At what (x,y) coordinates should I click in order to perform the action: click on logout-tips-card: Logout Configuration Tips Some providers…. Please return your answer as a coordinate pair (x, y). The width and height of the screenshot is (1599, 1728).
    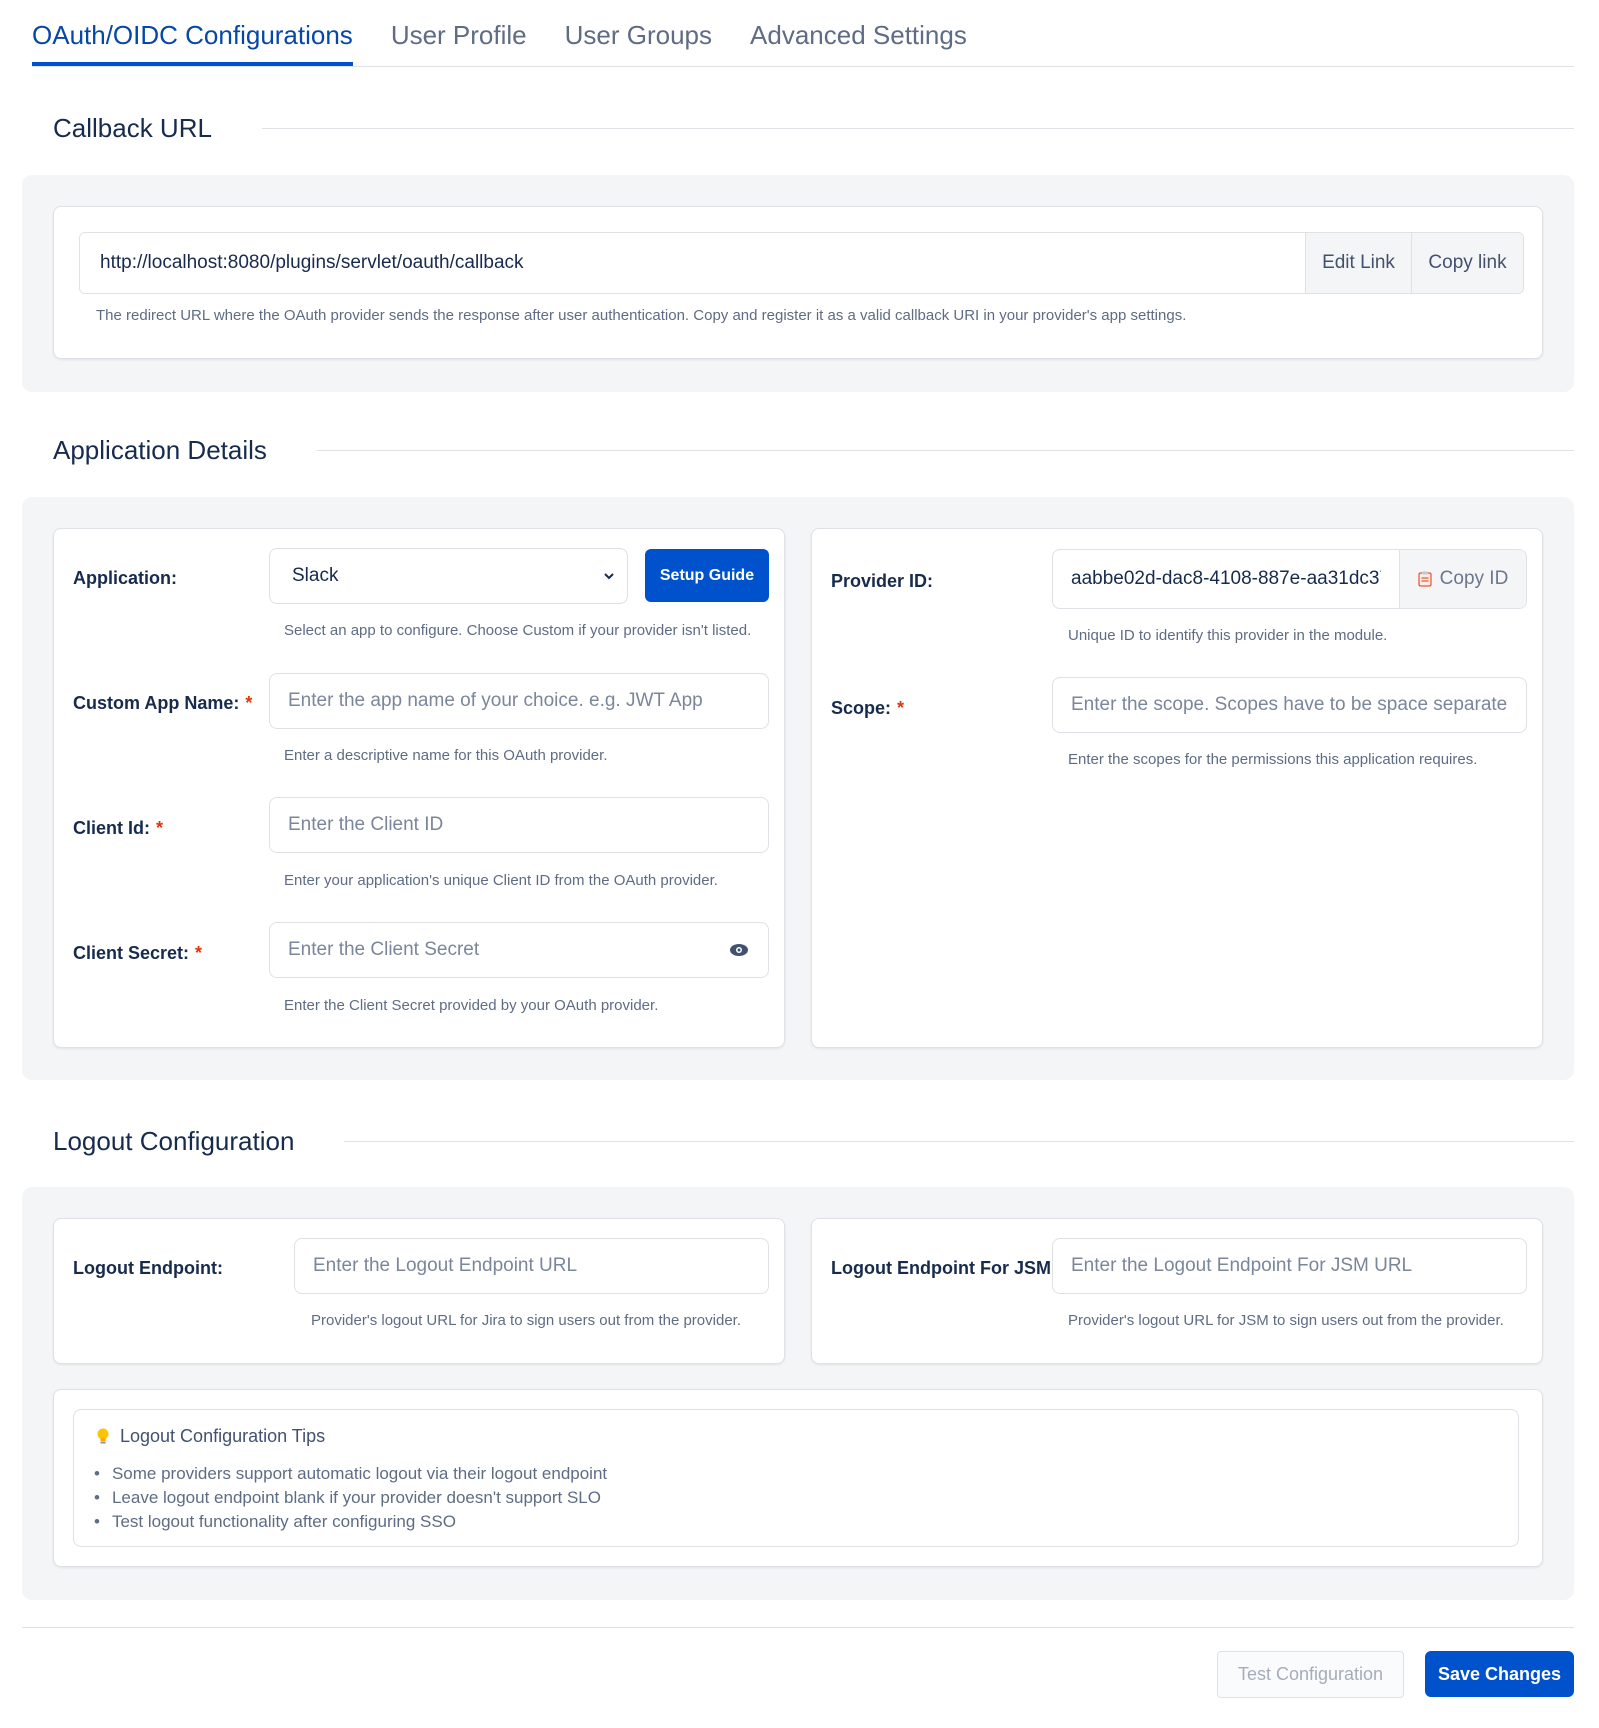
    Looking at the image, I should click on (798, 1478).